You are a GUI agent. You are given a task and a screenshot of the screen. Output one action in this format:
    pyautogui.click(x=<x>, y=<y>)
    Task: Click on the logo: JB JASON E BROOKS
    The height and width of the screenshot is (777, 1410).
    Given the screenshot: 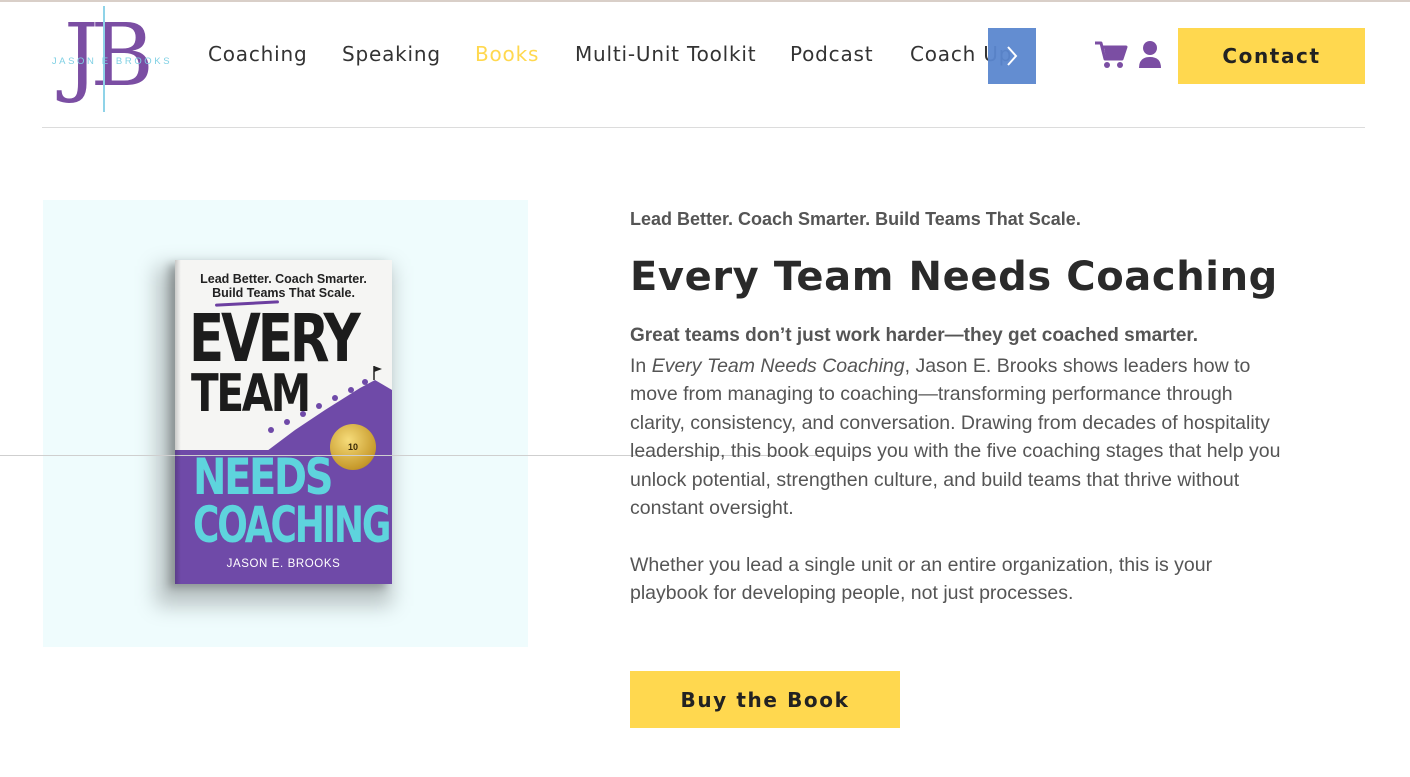 What is the action you would take?
    pyautogui.click(x=112, y=58)
    